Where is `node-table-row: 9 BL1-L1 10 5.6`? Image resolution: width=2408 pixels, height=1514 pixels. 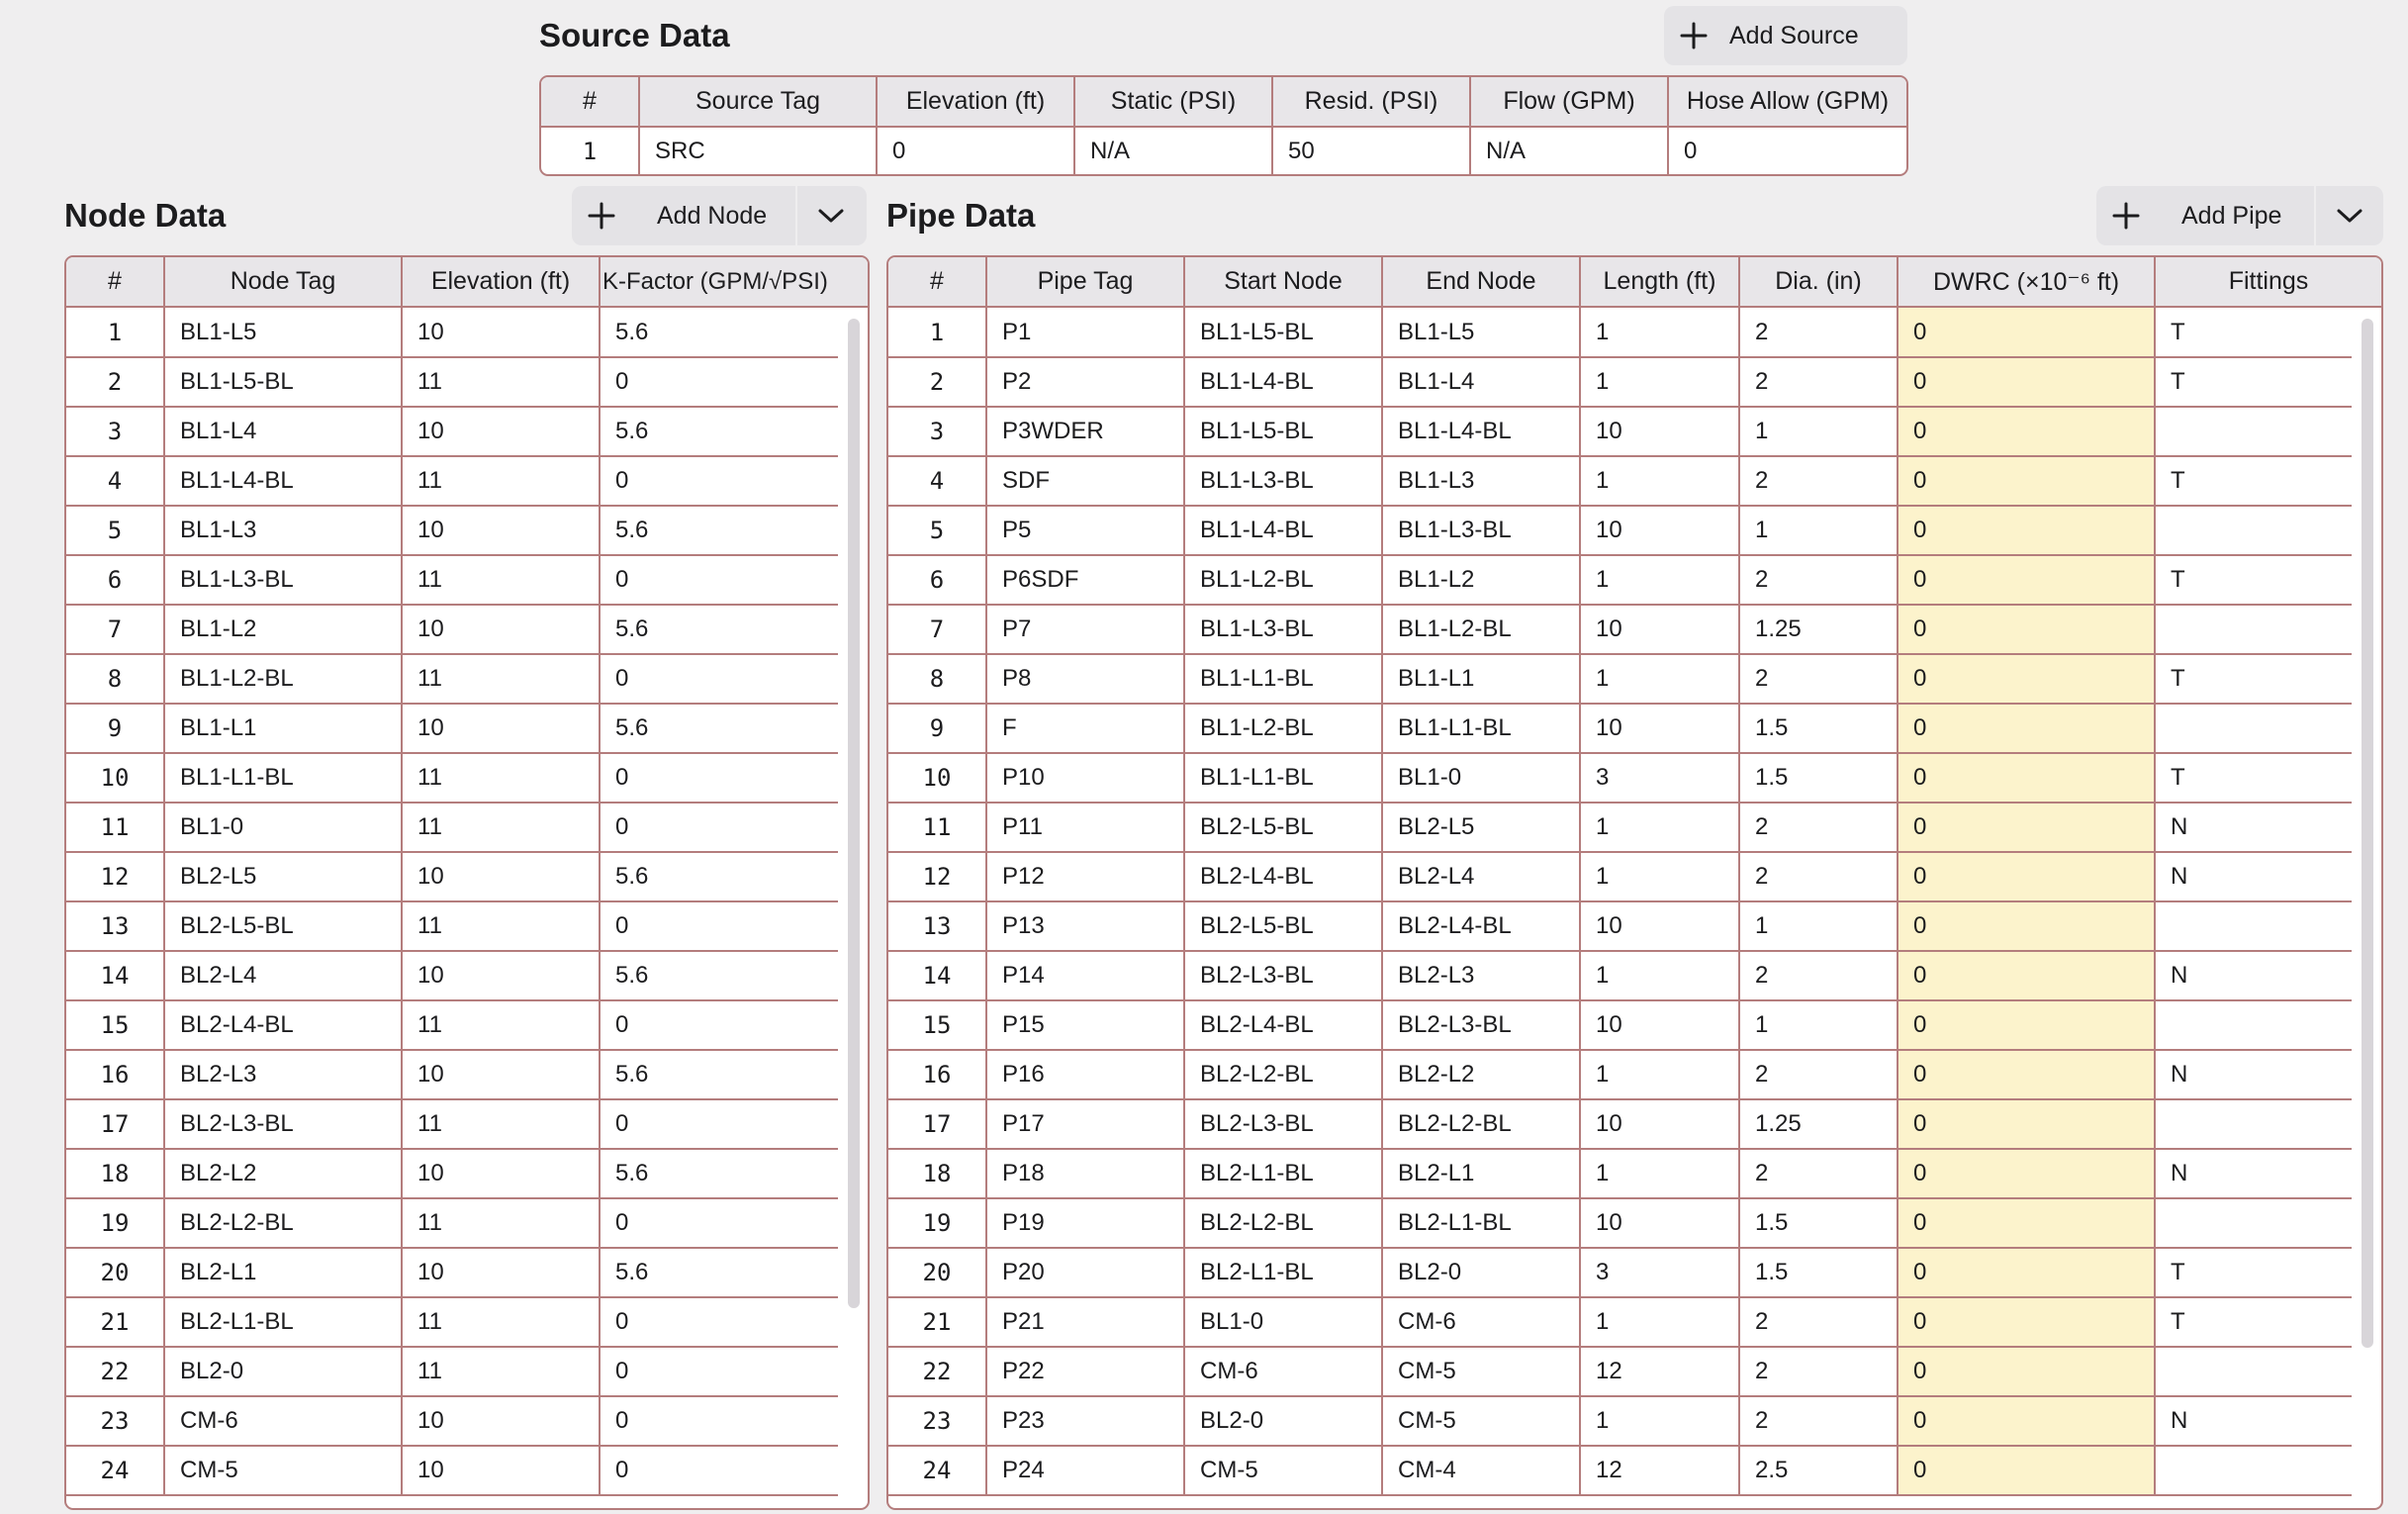 node-table-row: 9 BL1-L1 10 5.6 is located at coordinates (452, 729).